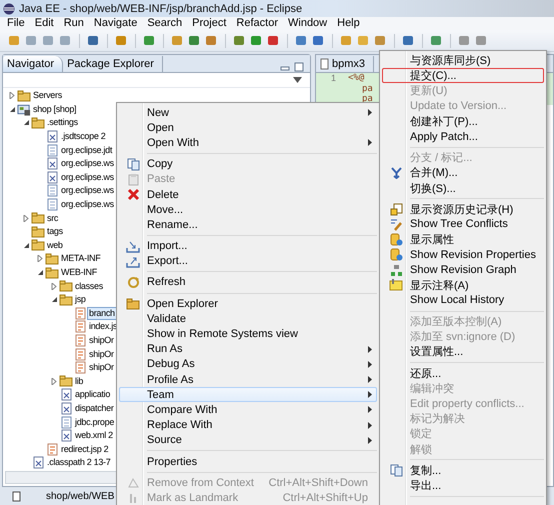 The width and height of the screenshot is (554, 505). Describe the element at coordinates (248, 462) in the screenshot. I see `menu-item: Properties` at that location.